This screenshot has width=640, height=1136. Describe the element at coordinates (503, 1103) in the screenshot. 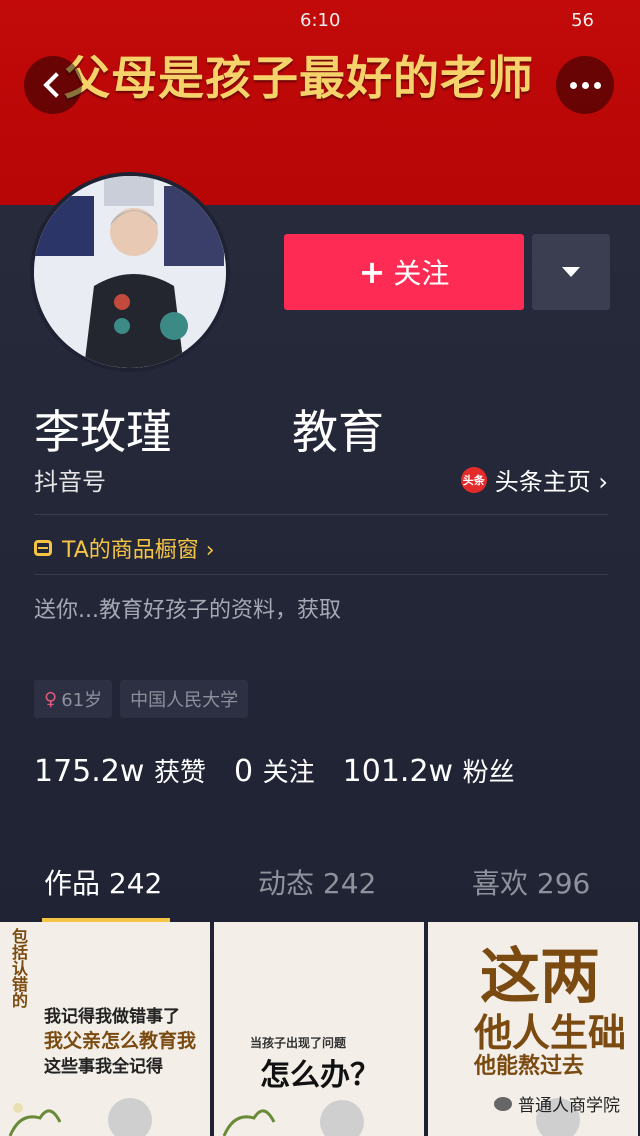

I see `wechat-icon` at that location.